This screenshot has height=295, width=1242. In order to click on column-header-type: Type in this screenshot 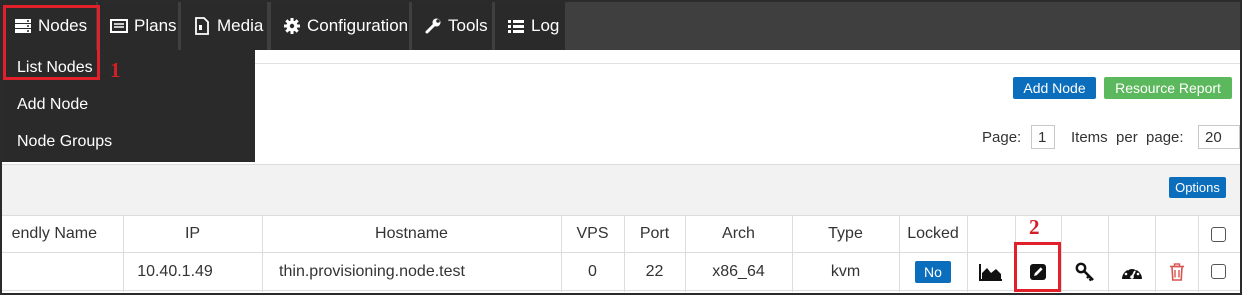, I will do `click(845, 234)`.